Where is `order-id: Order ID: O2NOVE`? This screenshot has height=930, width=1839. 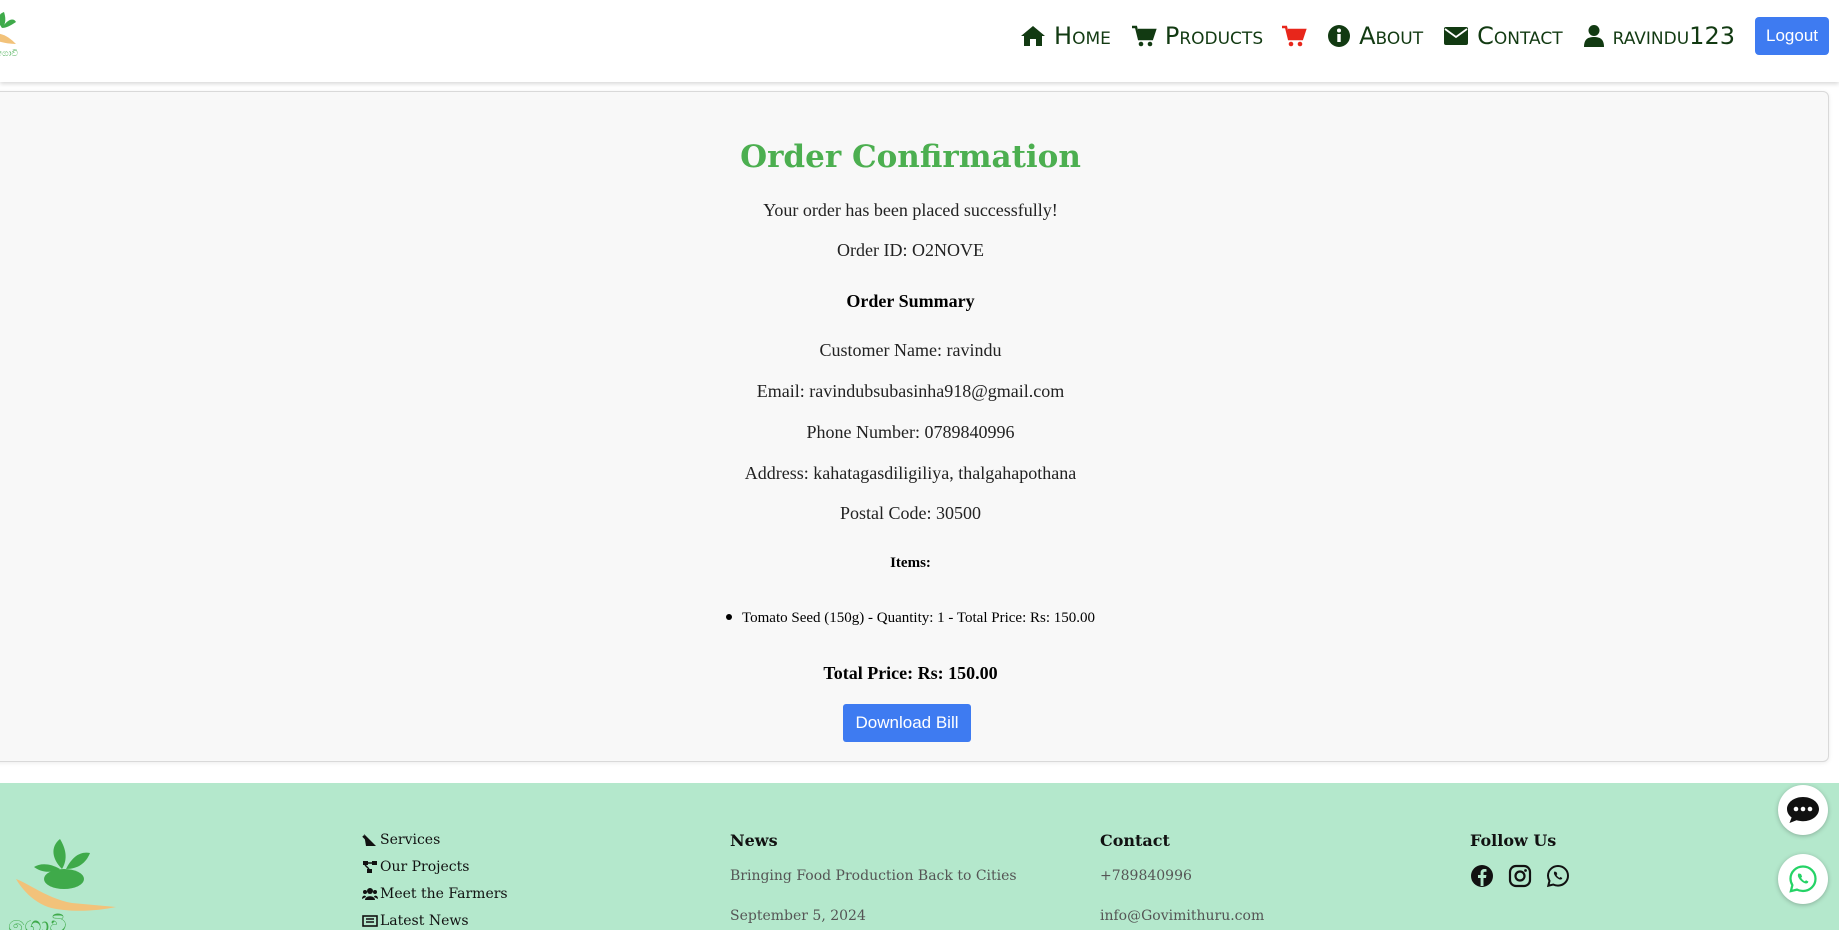 order-id: Order ID: O2NOVE is located at coordinates (910, 250).